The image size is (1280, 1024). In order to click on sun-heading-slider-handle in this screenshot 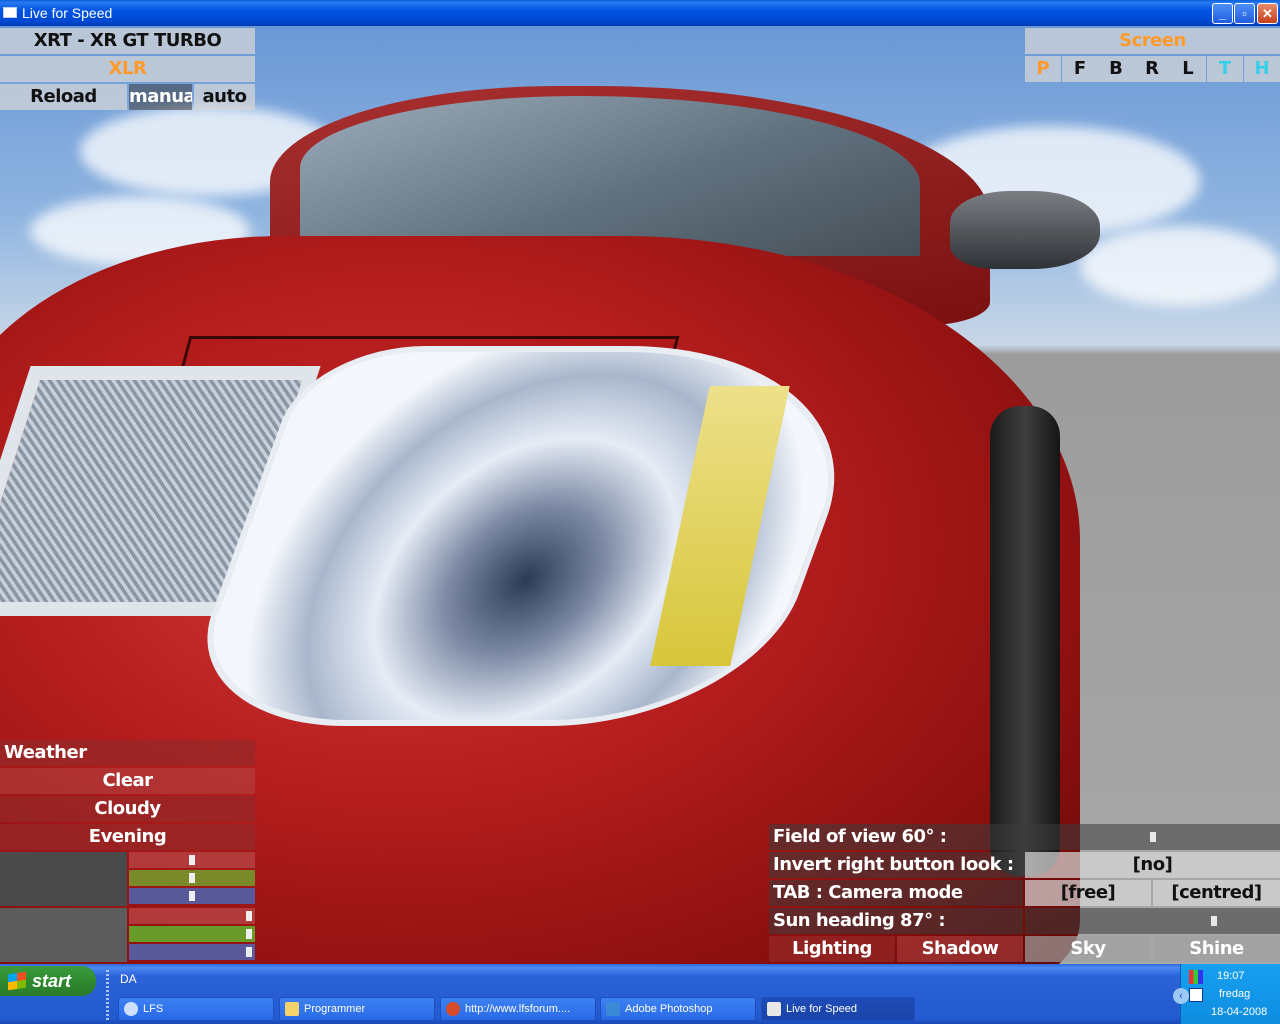, I will do `click(1213, 921)`.